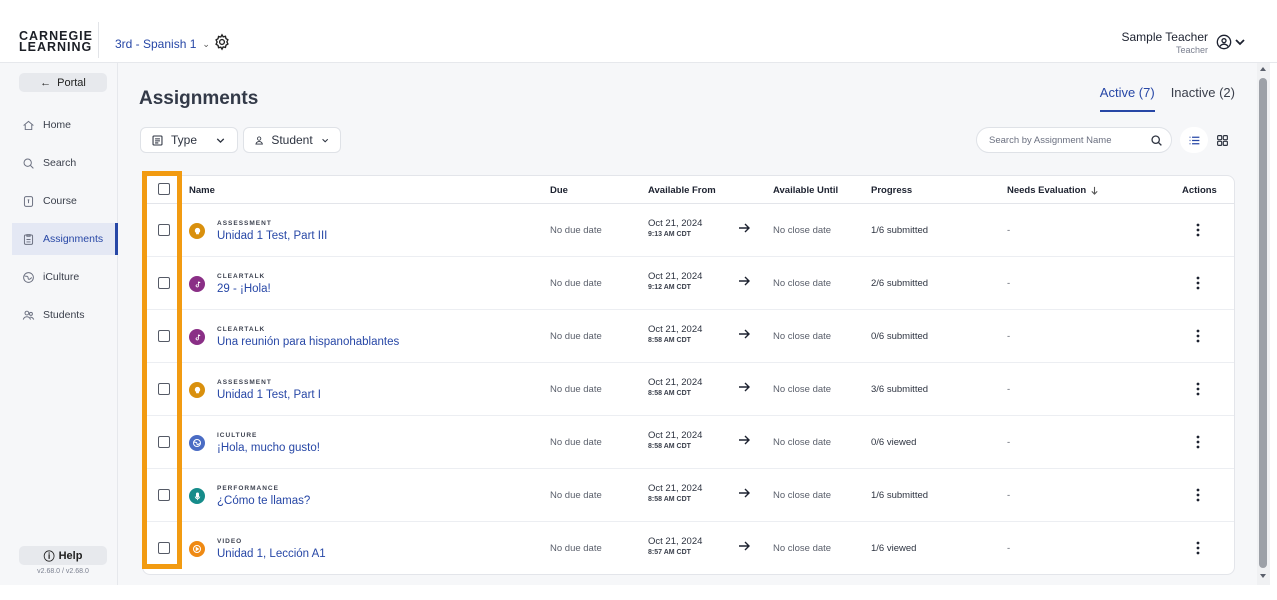  I want to click on column-header-actions: Actions, so click(1199, 190).